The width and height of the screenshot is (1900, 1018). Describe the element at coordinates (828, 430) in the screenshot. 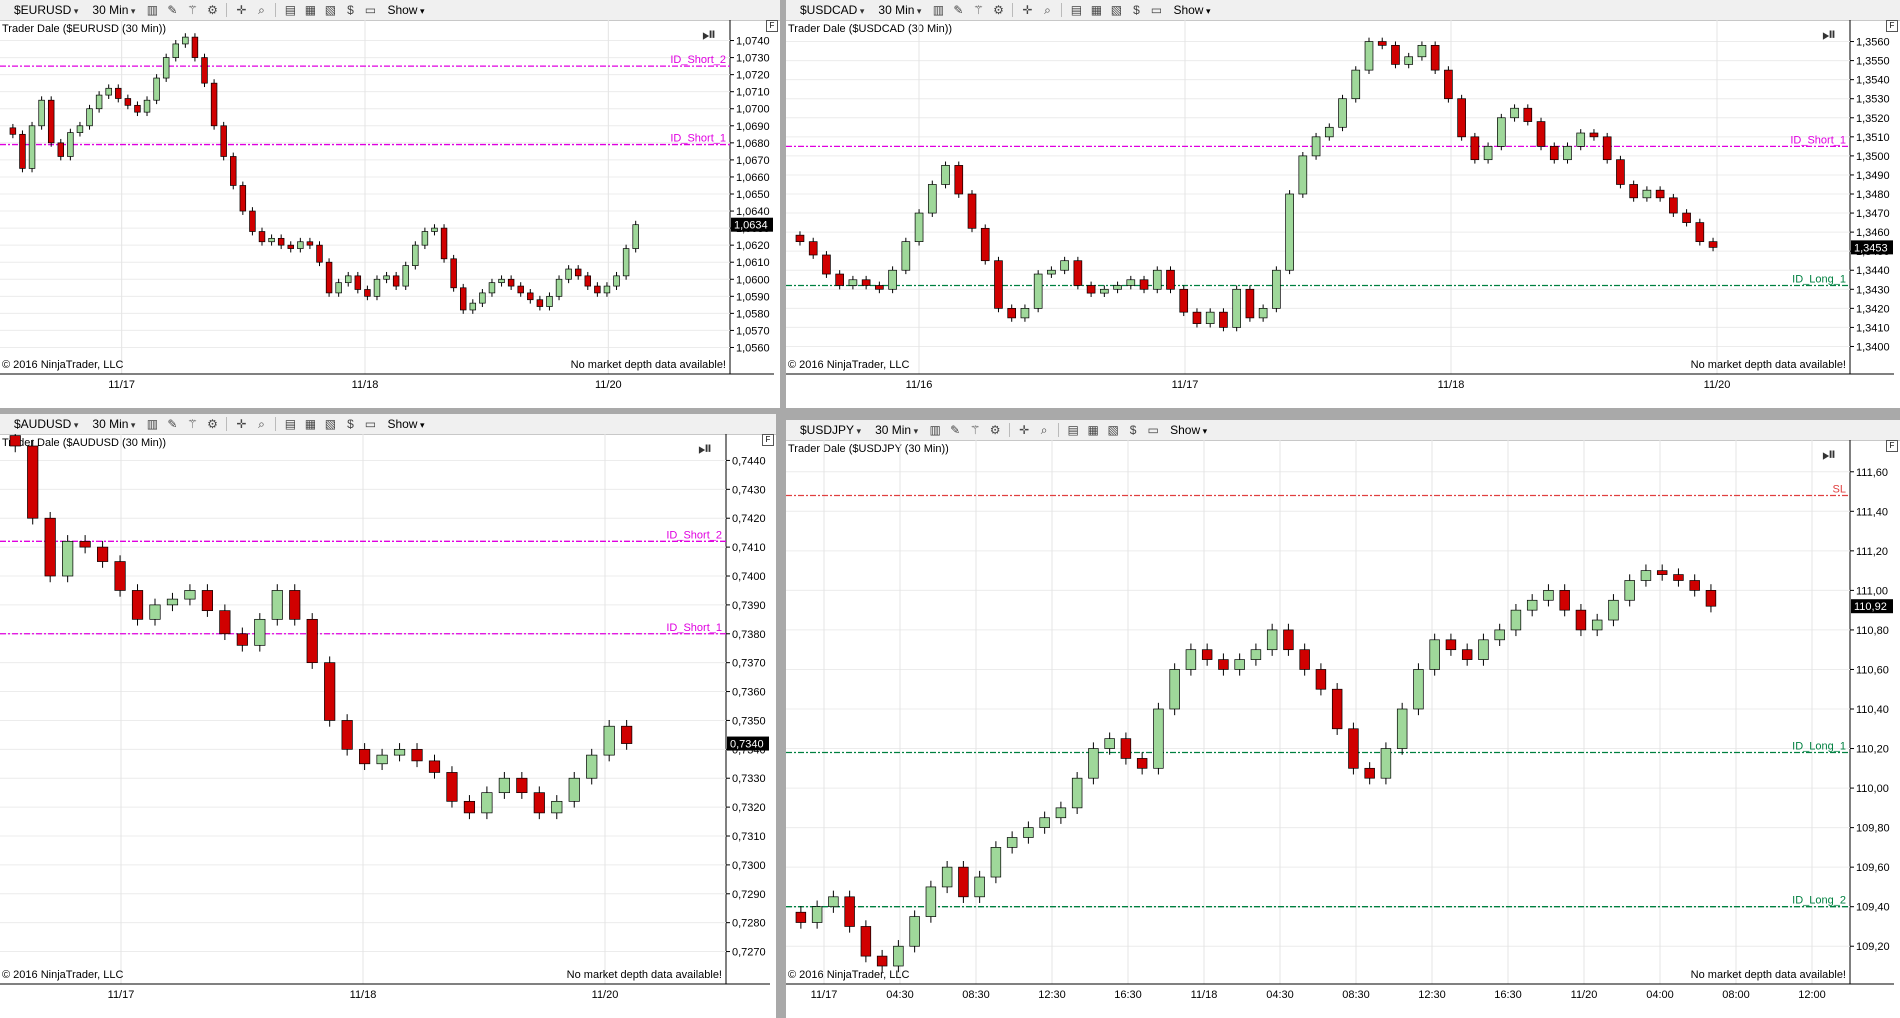

I see `instrument-selector: $USDJPY` at that location.